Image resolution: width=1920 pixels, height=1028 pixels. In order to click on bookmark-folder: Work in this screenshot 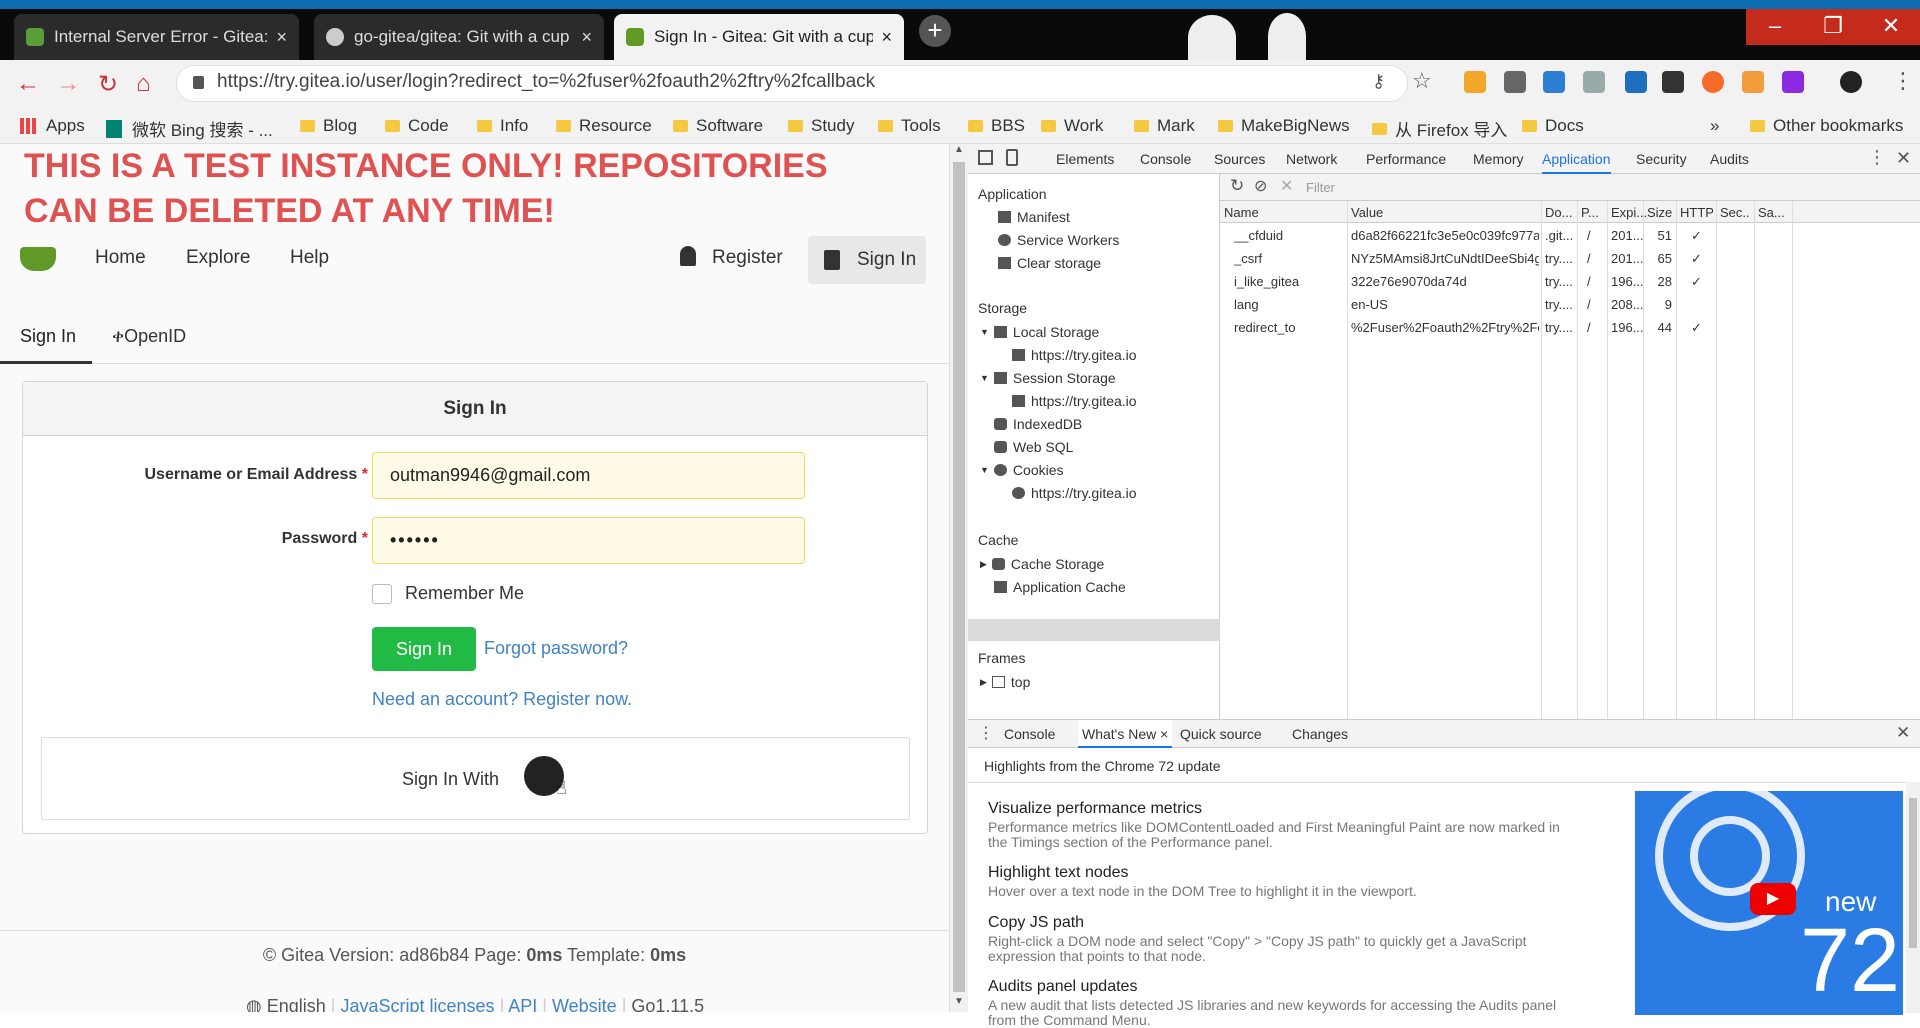, I will do `click(1072, 126)`.